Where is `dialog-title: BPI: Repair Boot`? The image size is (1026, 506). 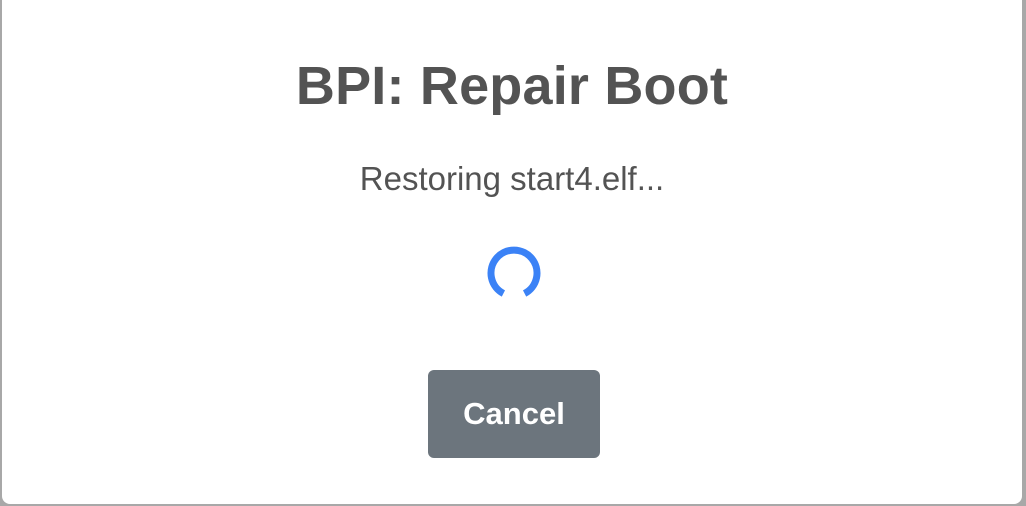
dialog-title: BPI: Repair Boot is located at coordinates (512, 86).